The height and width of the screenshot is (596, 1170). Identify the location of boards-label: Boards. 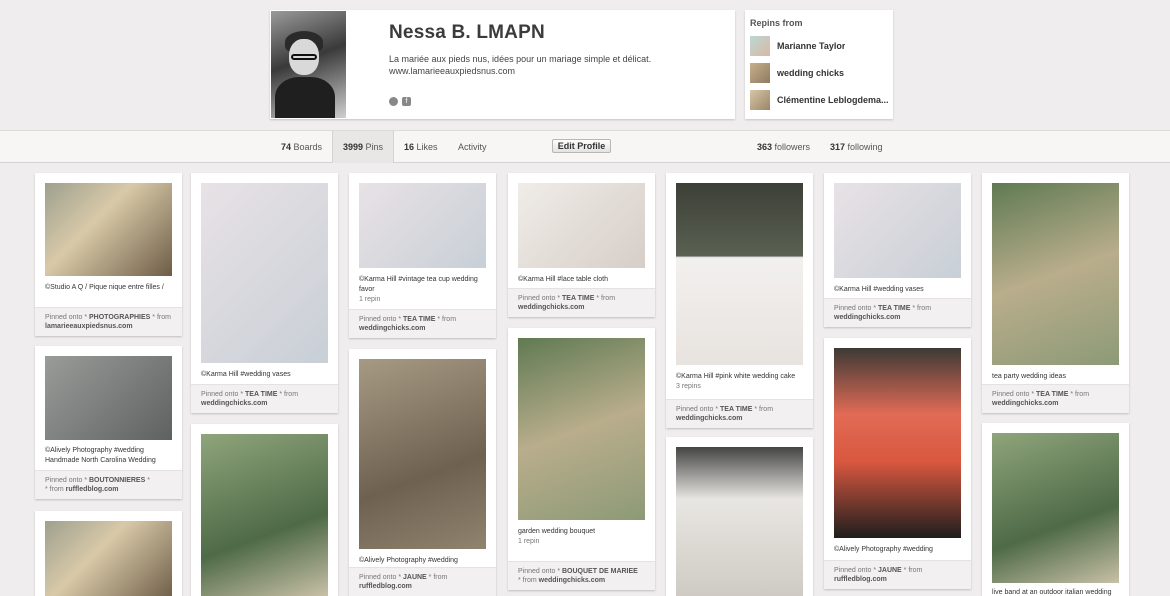
(308, 147).